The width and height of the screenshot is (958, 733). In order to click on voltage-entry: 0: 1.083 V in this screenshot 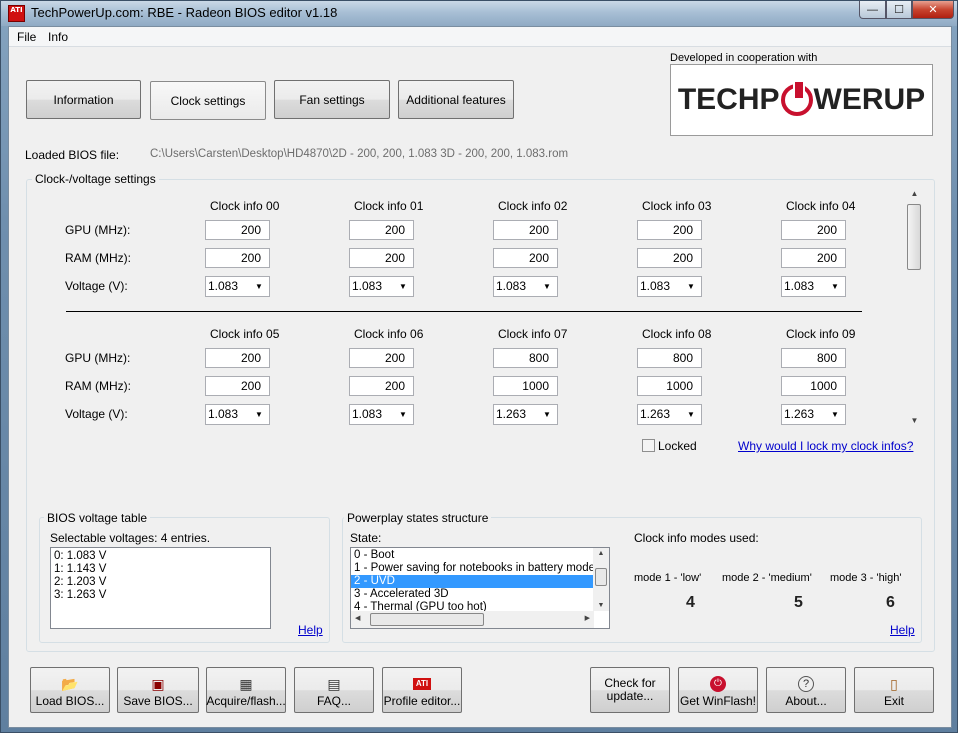, I will do `click(160, 556)`.